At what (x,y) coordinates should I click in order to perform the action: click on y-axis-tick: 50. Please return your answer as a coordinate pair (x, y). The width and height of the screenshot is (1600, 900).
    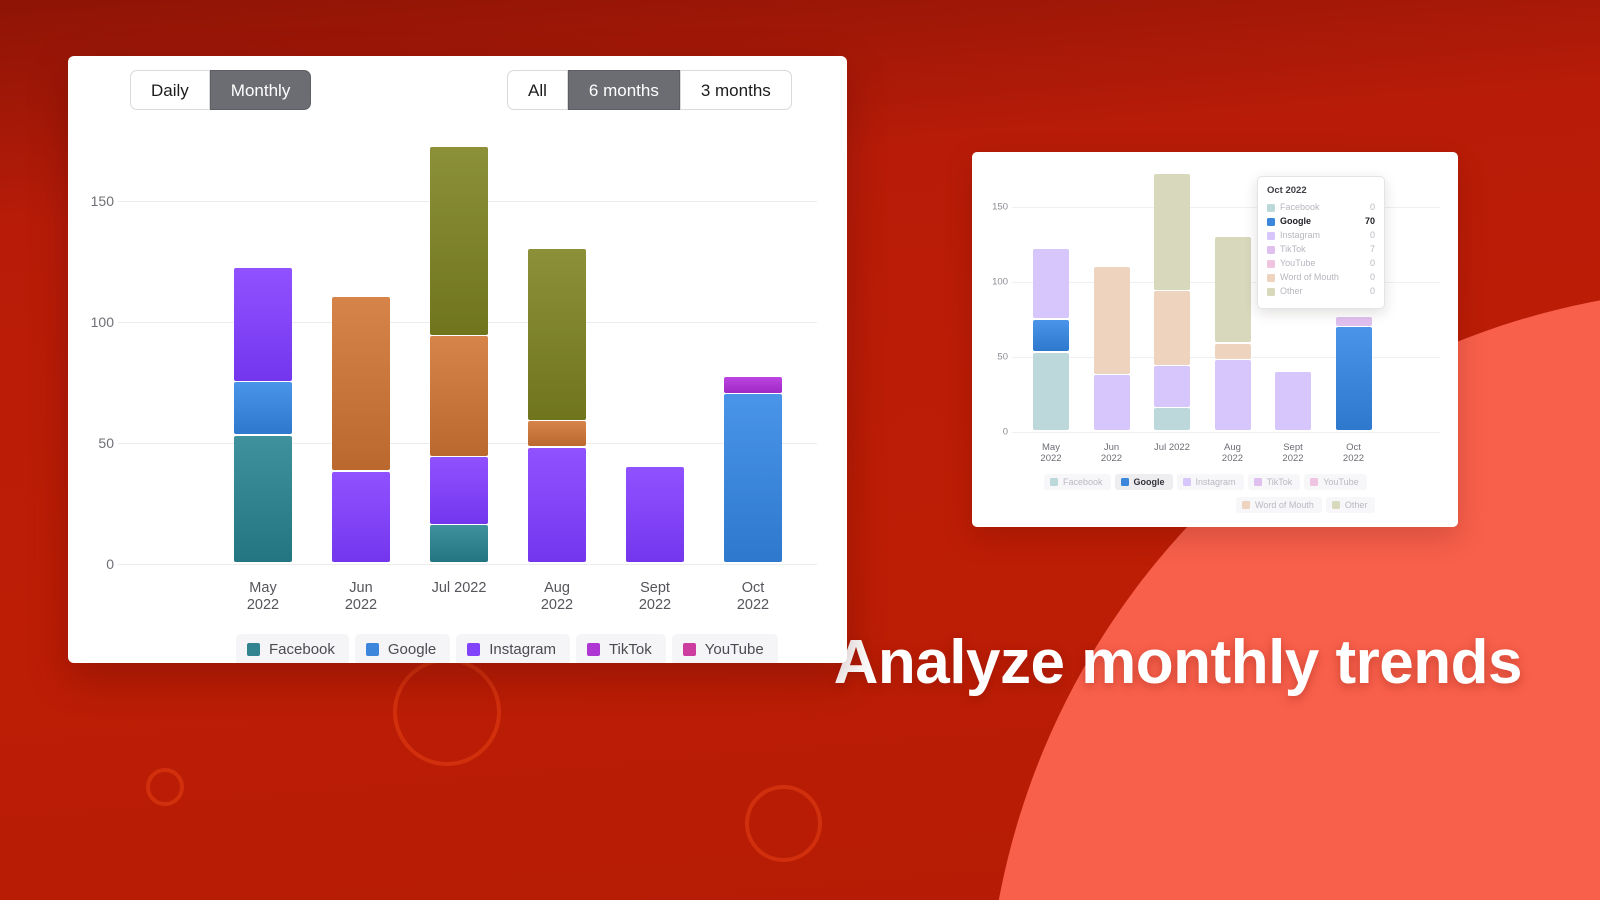
    Looking at the image, I should click on (1002, 357).